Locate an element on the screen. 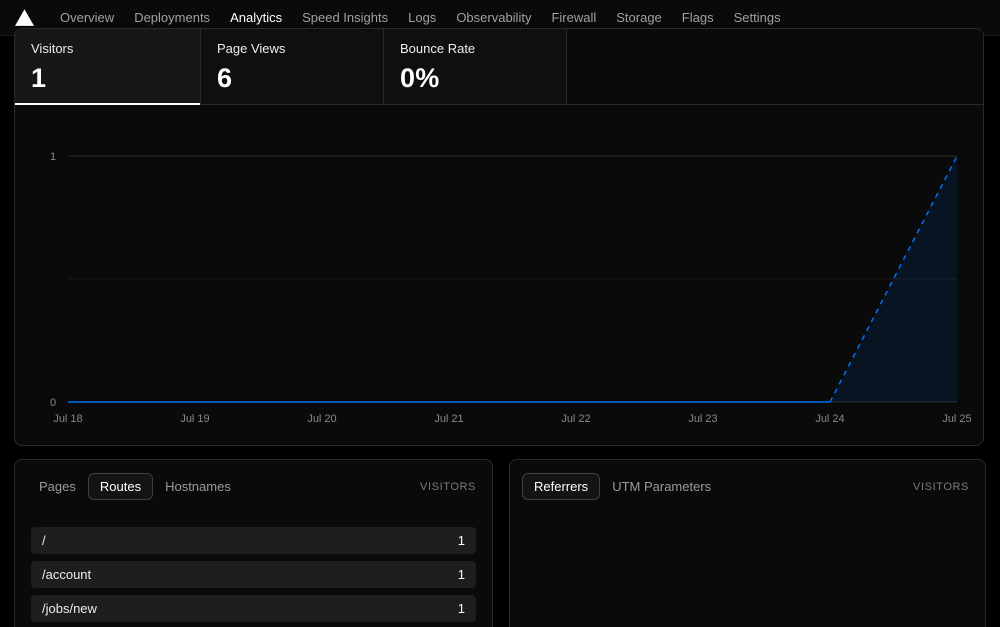  tab-referrers: Referrers is located at coordinates (561, 486).